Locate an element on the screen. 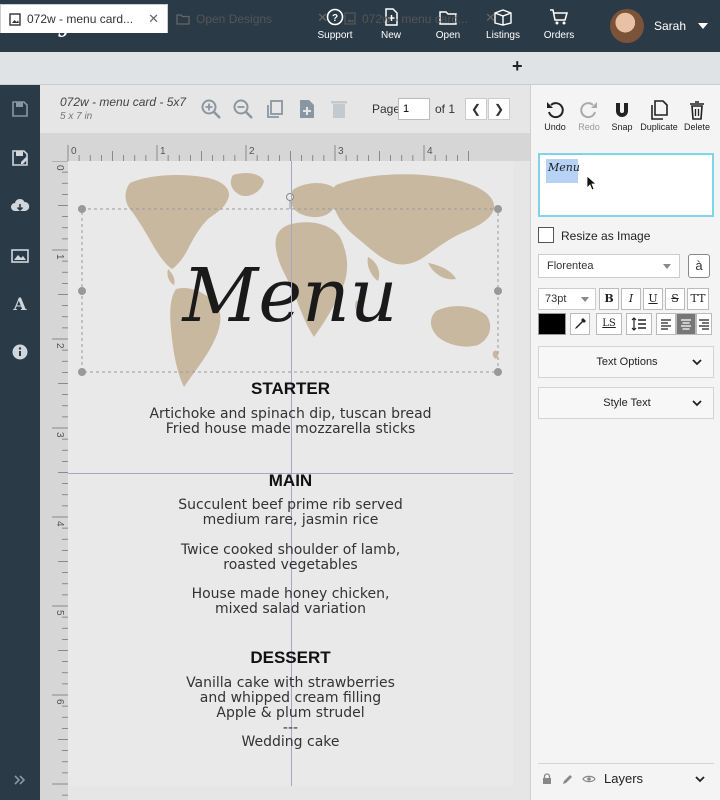 The height and width of the screenshot is (800, 720). menu-line: Artichoke and spinach dip, tuscan bread is located at coordinates (290, 414).